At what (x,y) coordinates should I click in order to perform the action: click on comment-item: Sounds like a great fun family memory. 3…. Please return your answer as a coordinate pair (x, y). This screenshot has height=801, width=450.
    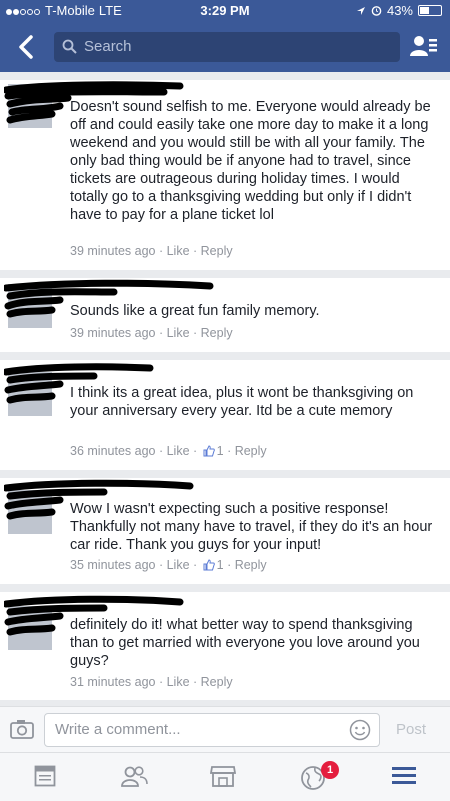
    Looking at the image, I should click on (225, 315).